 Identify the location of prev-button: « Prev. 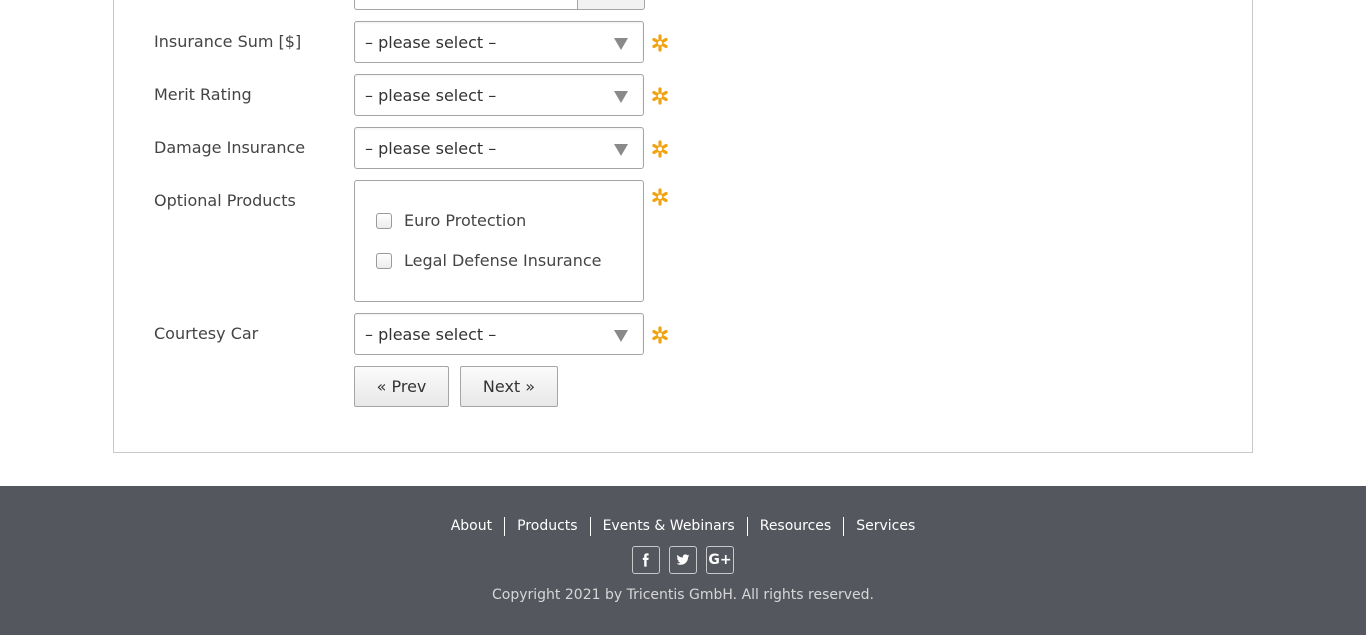
(401, 386).